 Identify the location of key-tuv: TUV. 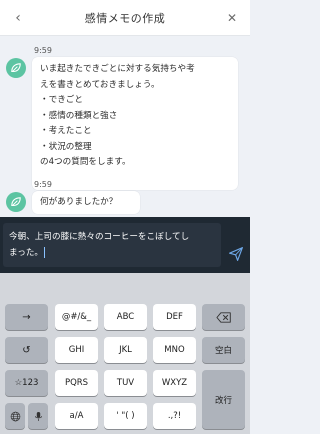
(125, 383).